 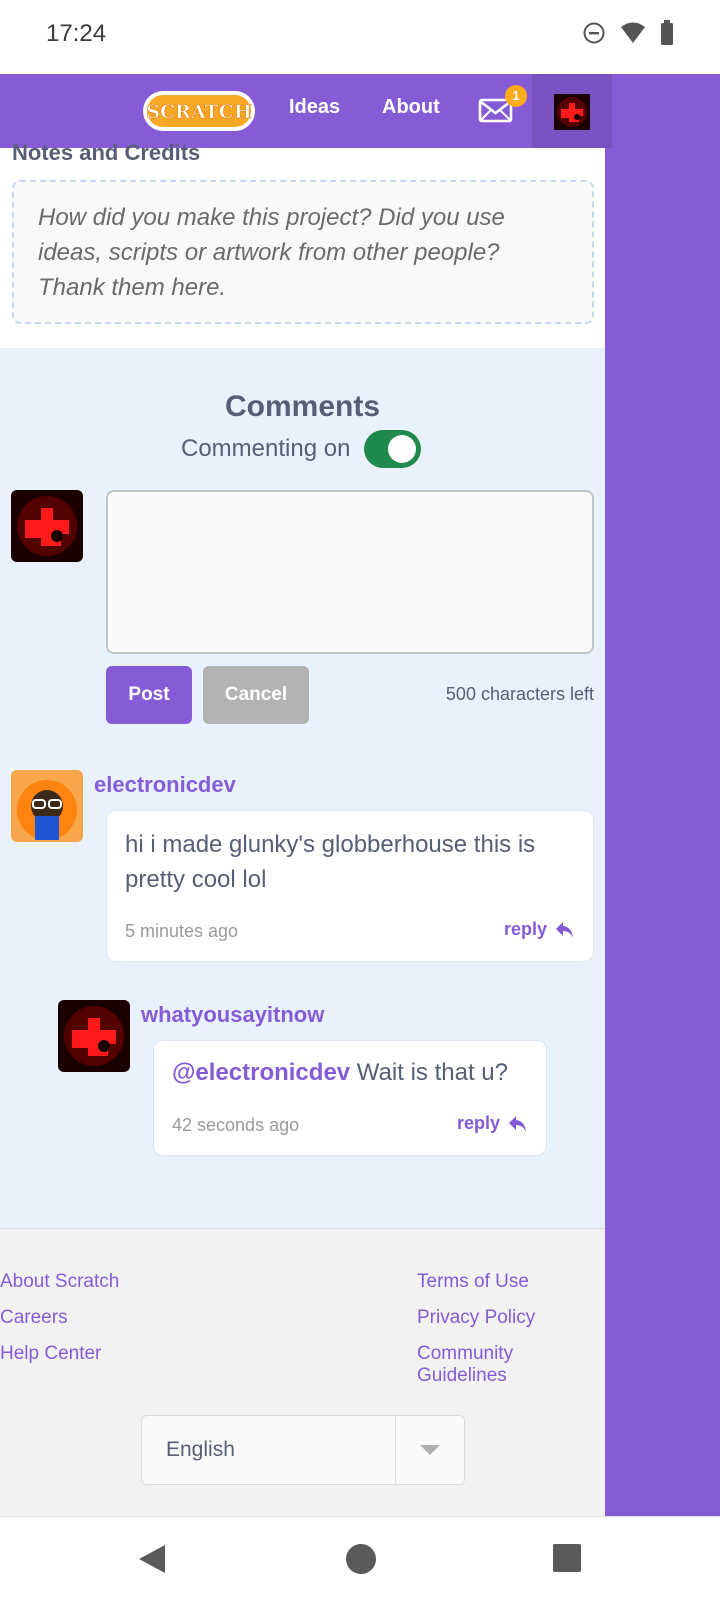 What do you see at coordinates (182, 931) in the screenshot?
I see `comment-time: 5 minutes ago` at bounding box center [182, 931].